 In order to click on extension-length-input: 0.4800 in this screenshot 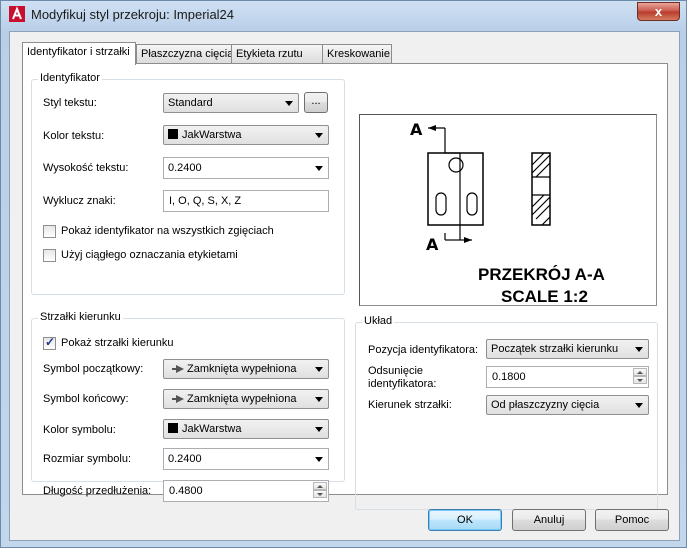, I will do `click(246, 491)`.